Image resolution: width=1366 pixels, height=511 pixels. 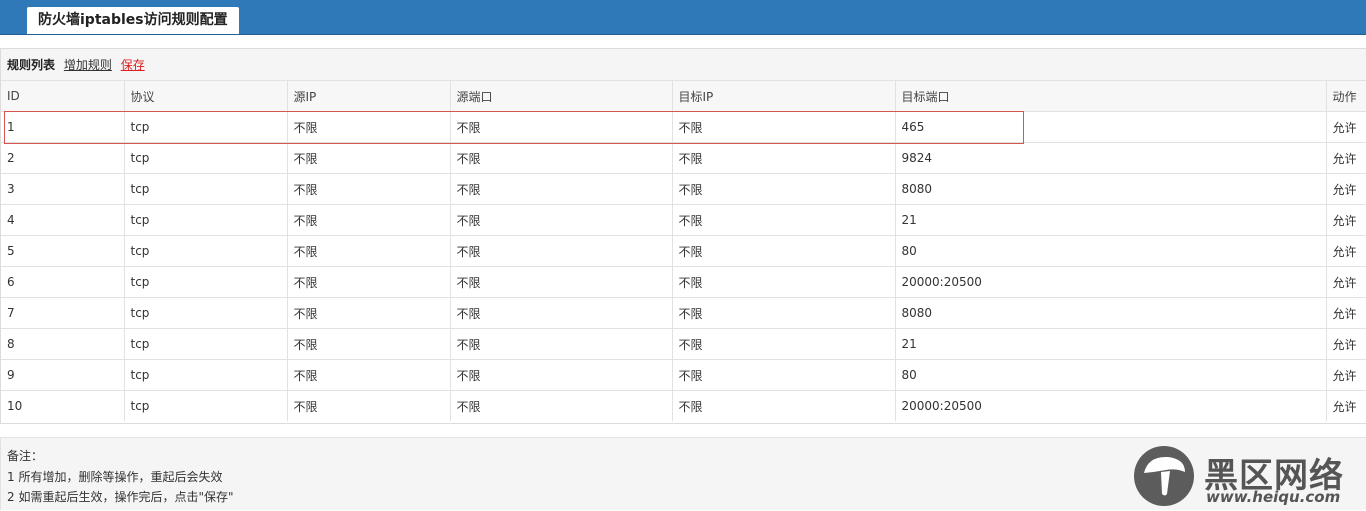 What do you see at coordinates (63, 158) in the screenshot?
I see `cell-id: 2` at bounding box center [63, 158].